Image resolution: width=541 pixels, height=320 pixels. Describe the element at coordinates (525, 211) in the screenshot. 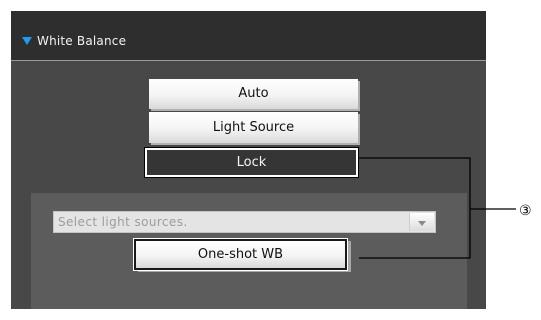

I see `callout-number-label: ③` at that location.